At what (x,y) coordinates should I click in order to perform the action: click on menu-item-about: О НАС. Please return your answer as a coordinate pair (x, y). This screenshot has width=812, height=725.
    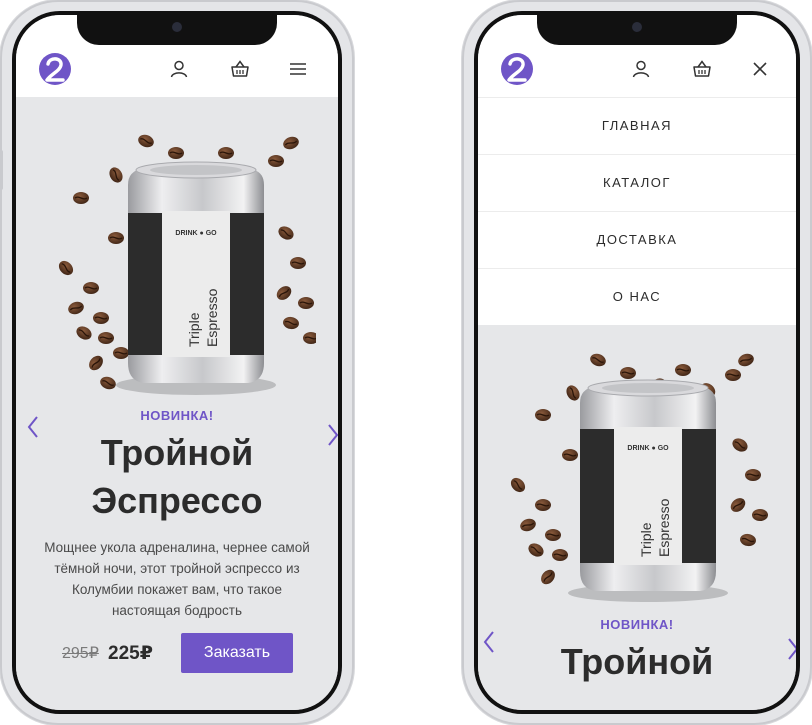
    Looking at the image, I should click on (637, 296).